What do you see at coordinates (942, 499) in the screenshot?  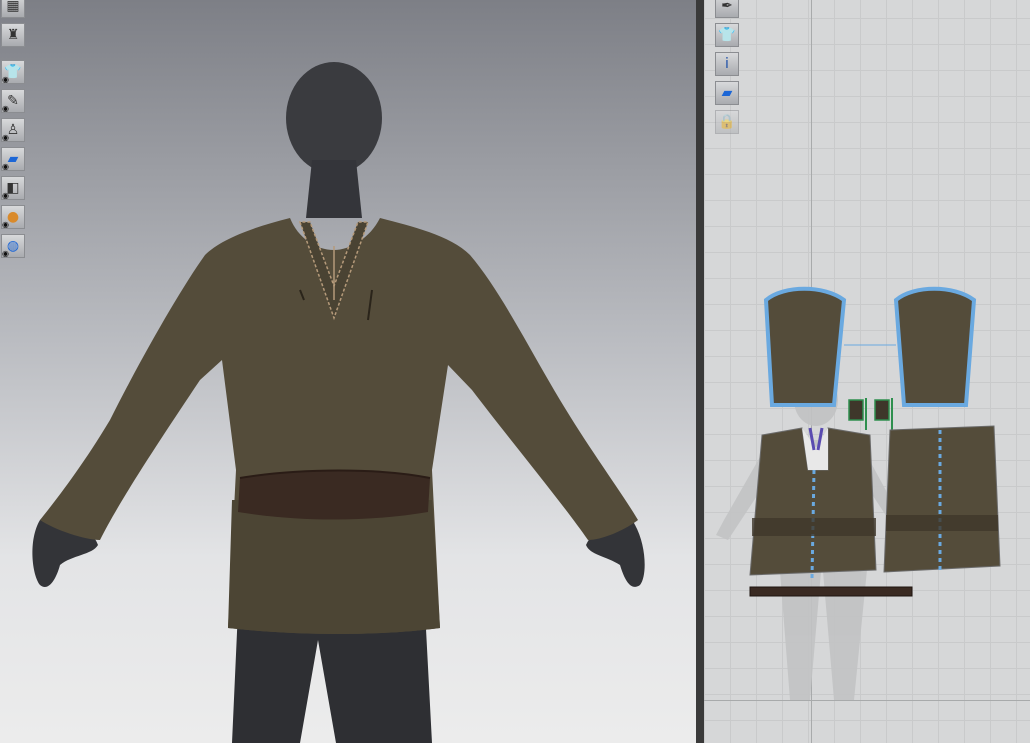 I see `back-body-pattern` at bounding box center [942, 499].